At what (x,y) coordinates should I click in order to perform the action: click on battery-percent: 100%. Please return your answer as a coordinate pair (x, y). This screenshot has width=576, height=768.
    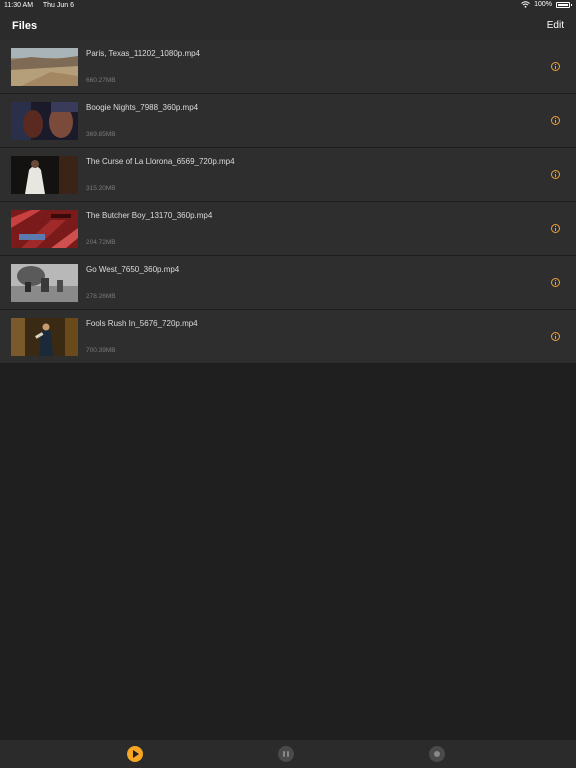
    Looking at the image, I should click on (543, 4).